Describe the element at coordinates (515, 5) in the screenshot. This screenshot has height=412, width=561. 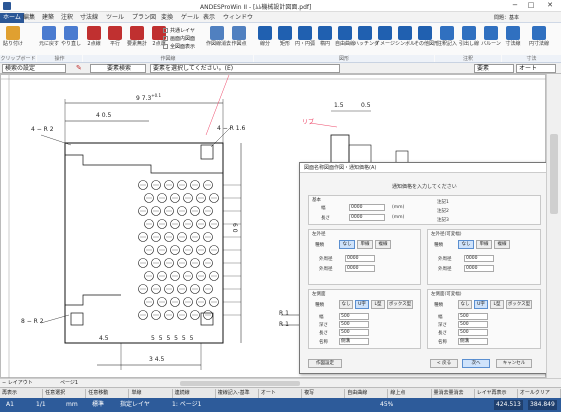
I see `minimize-button: −` at that location.